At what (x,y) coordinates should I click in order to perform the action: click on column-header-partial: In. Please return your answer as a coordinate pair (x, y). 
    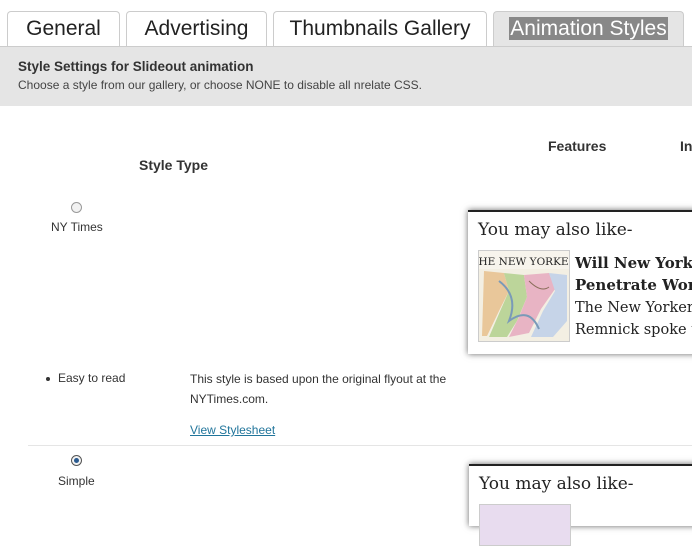
    Looking at the image, I should click on (686, 146).